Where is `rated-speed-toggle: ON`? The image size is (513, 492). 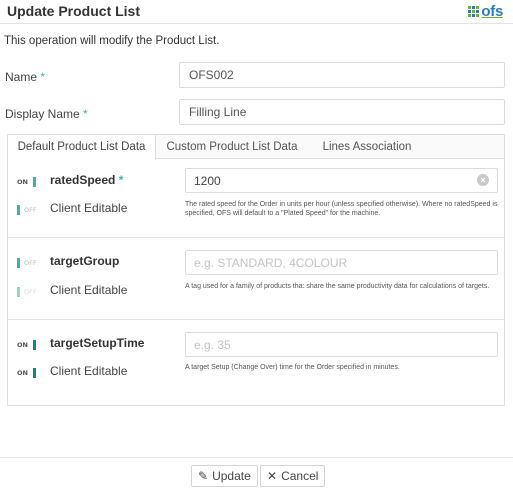
rated-speed-toggle: ON is located at coordinates (26, 181).